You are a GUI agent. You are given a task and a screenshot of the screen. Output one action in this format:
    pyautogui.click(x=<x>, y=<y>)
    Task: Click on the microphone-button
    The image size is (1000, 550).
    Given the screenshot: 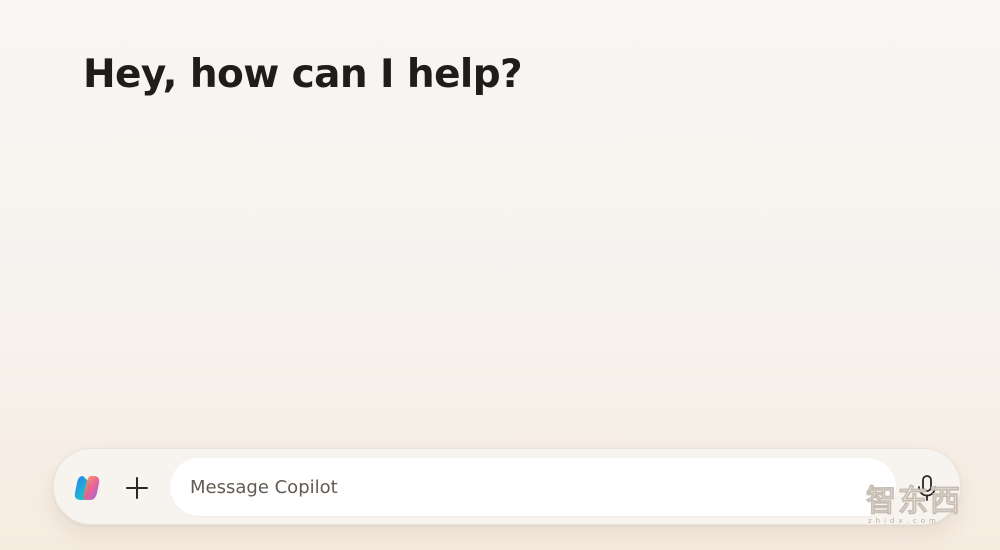 What is the action you would take?
    pyautogui.click(x=927, y=488)
    